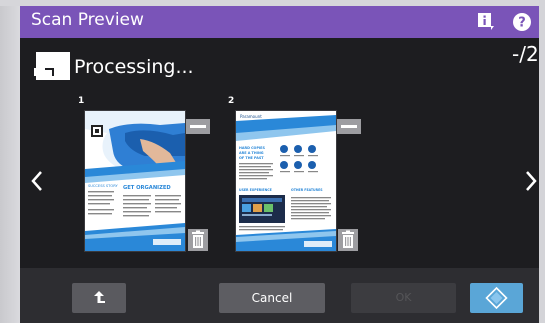  I want to click on next-page-button, so click(531, 181).